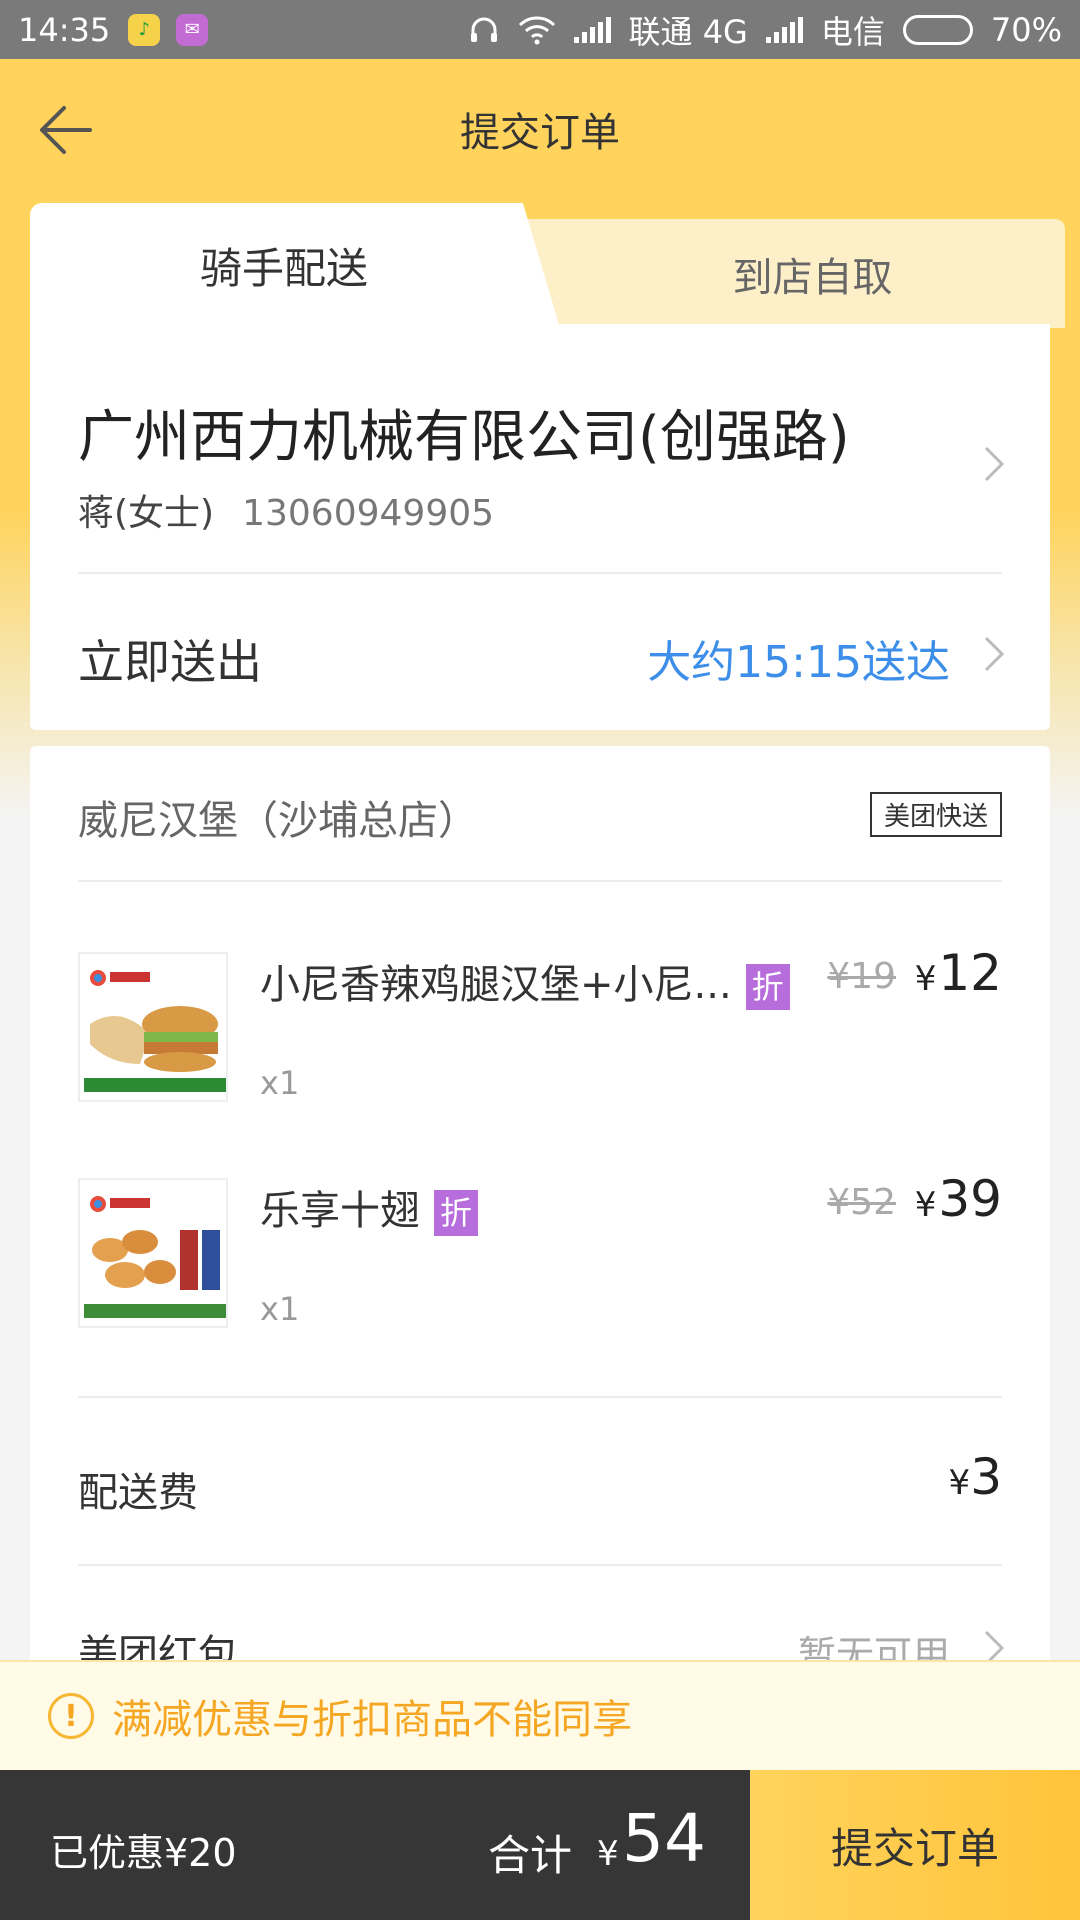  I want to click on item-original-price: ¥19, so click(861, 976).